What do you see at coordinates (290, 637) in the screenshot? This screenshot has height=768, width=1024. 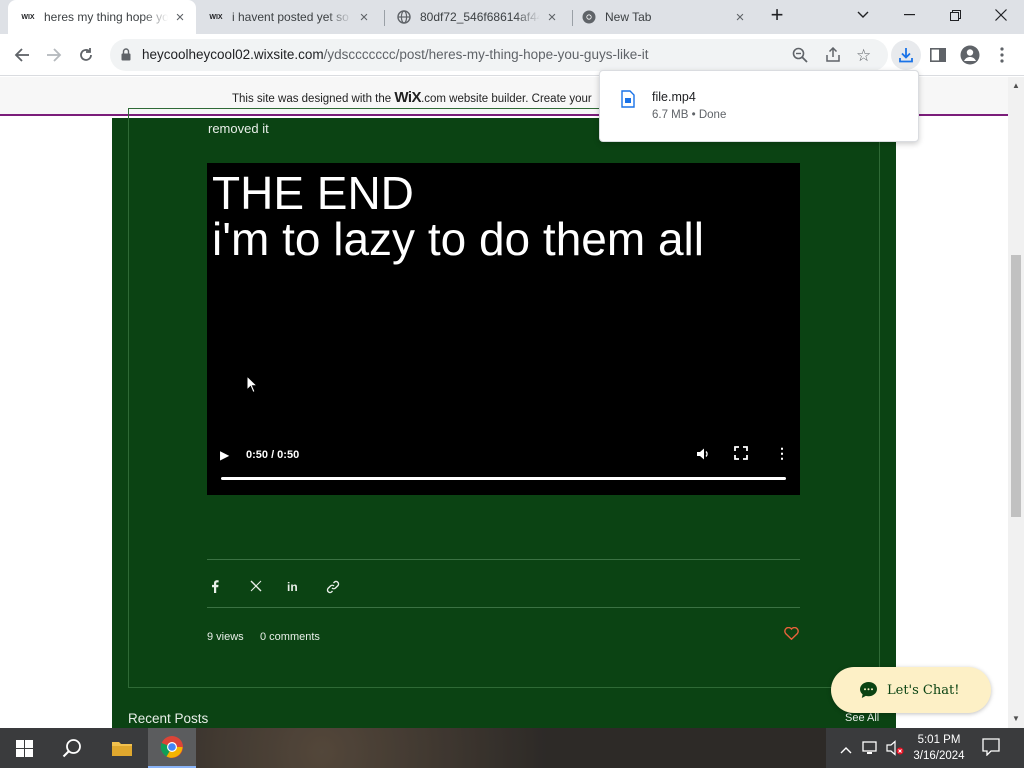 I see `comments-count: 0 comments` at bounding box center [290, 637].